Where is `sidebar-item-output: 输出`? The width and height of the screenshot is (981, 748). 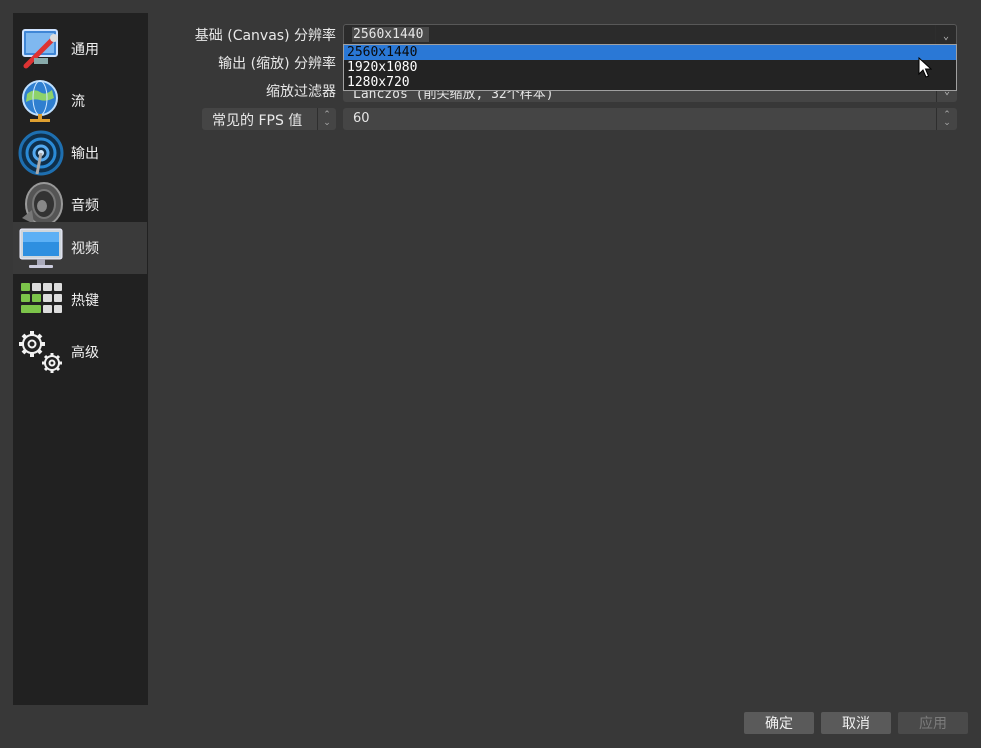 sidebar-item-output: 输出 is located at coordinates (80, 153).